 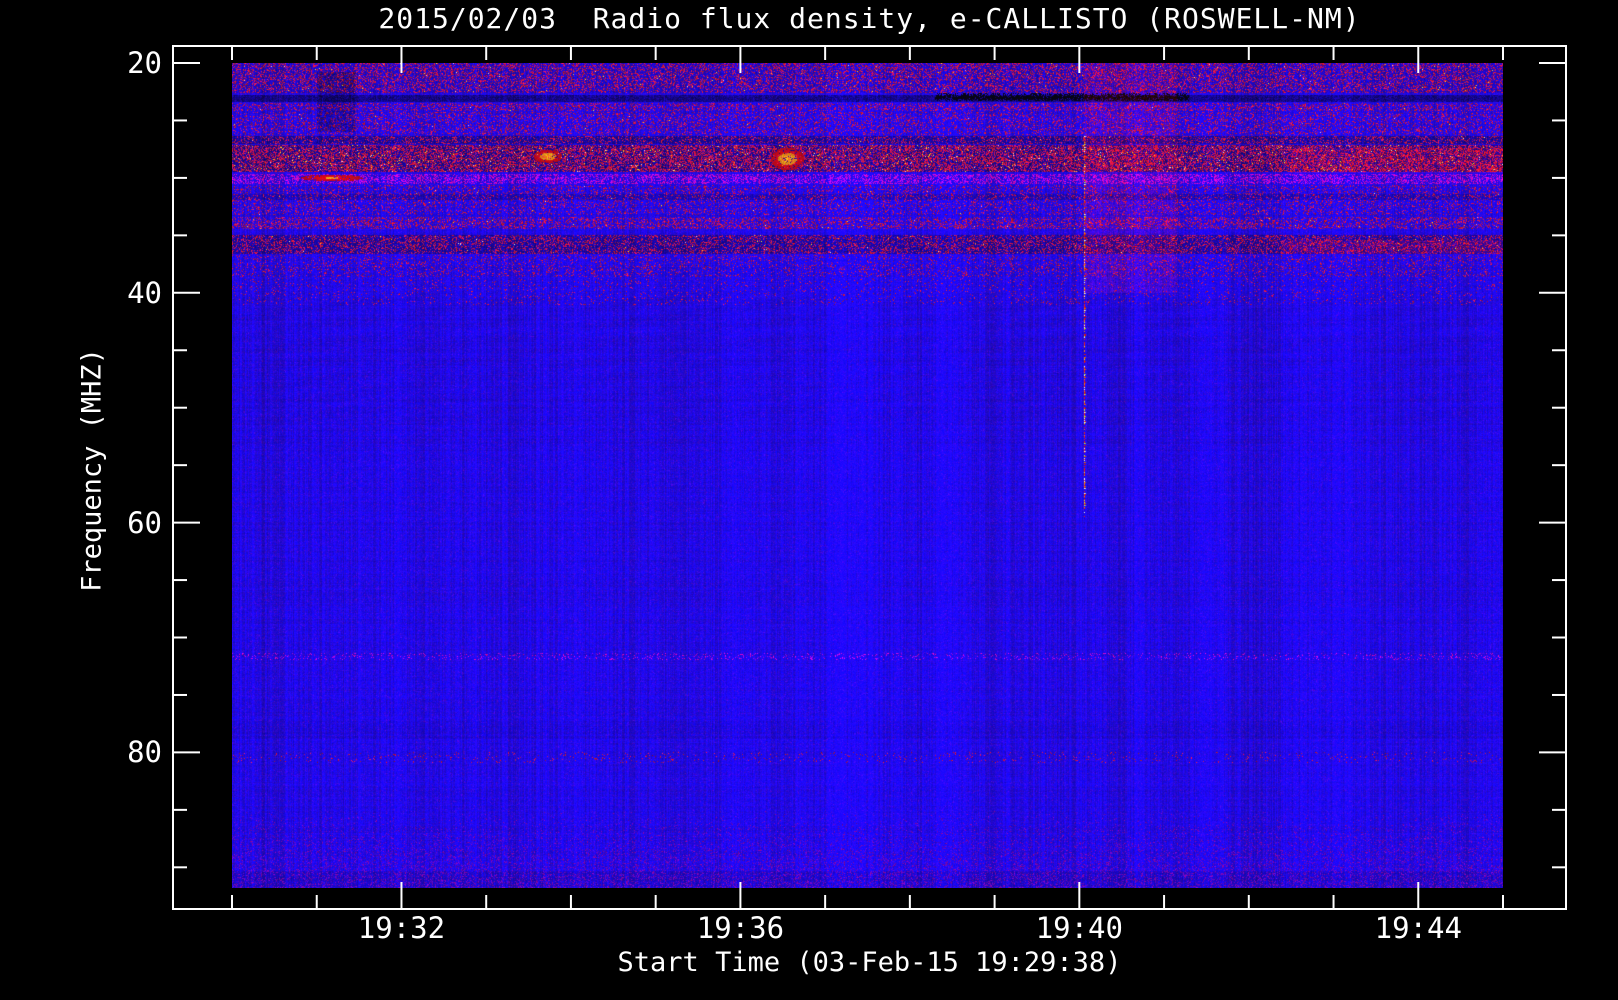 I want to click on x-tick-label: 19:44, so click(x=1418, y=928).